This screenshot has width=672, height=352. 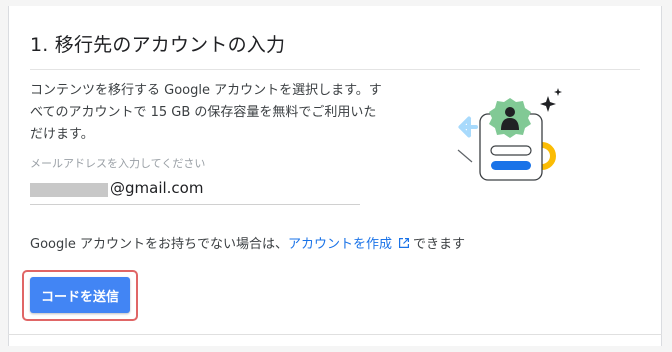 I want to click on no-account-text: Google アカウントをお持ちでない場合は、アカウントを作成 できます, so click(x=247, y=242).